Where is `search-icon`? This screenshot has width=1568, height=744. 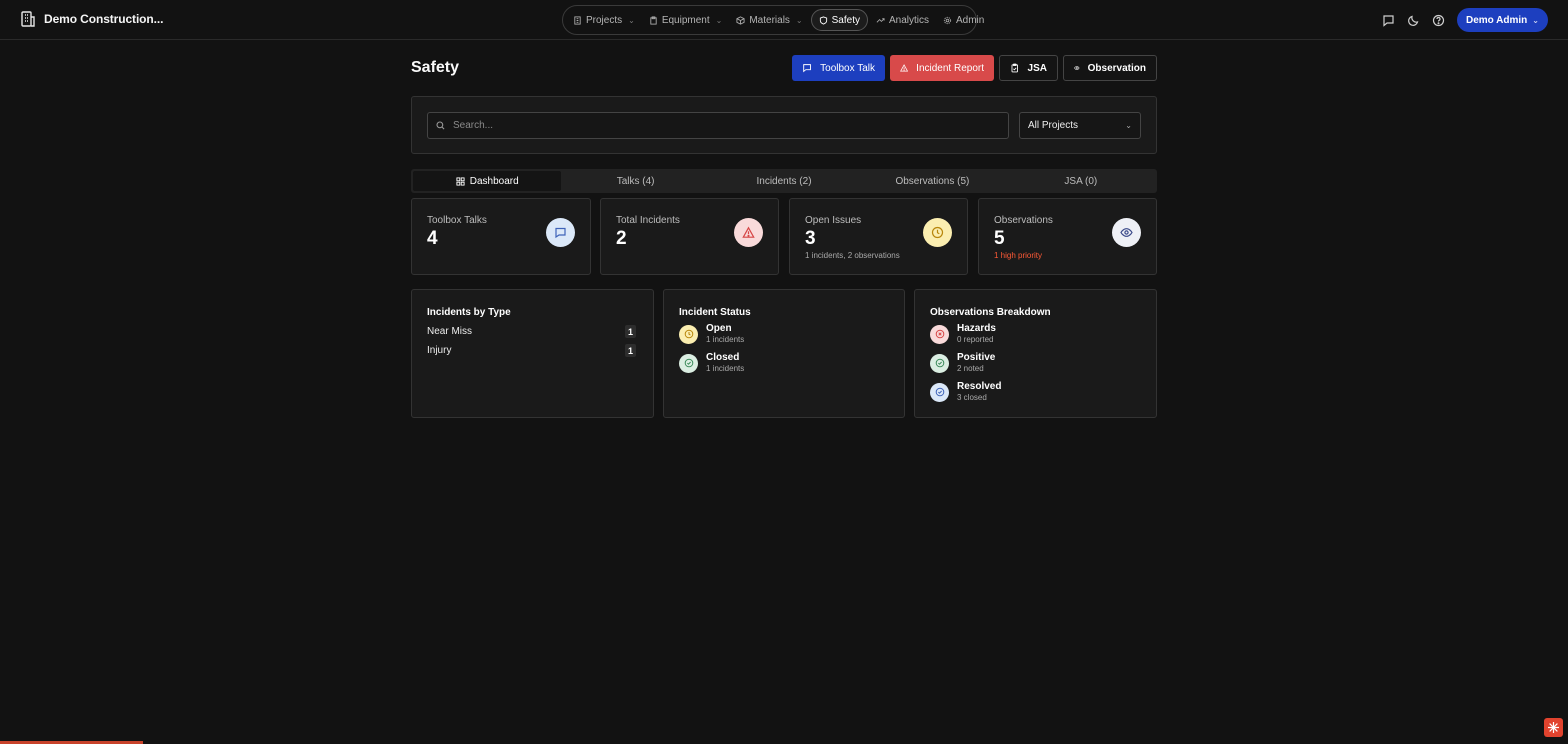
search-icon is located at coordinates (440, 125).